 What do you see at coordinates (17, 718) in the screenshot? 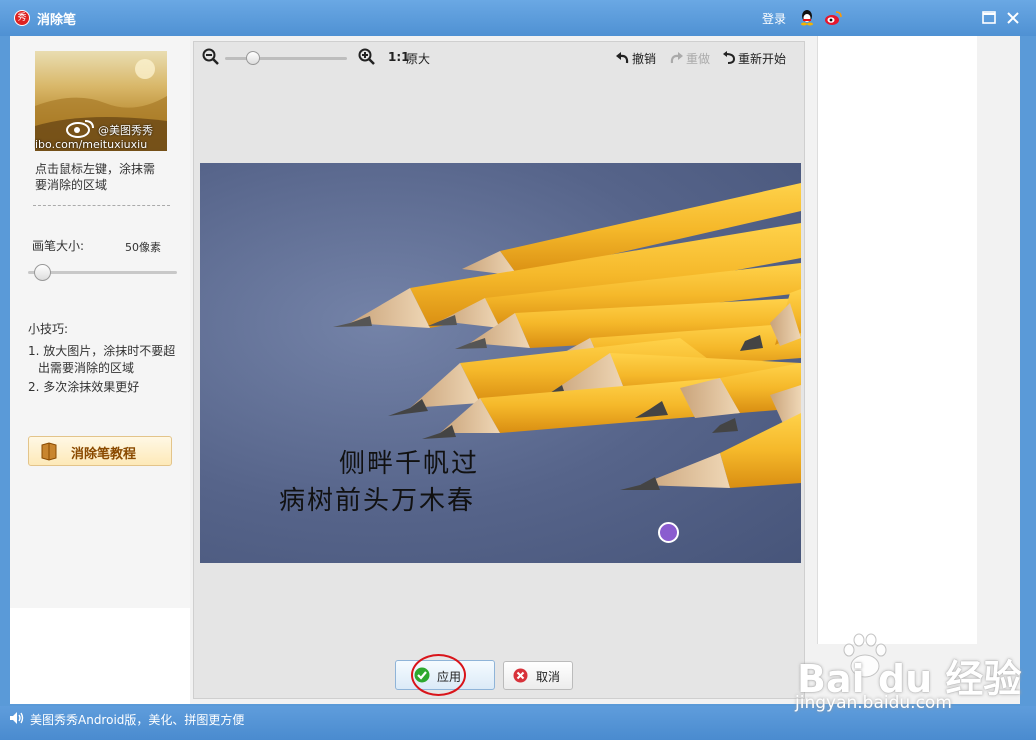
I see `speaker-icon` at bounding box center [17, 718].